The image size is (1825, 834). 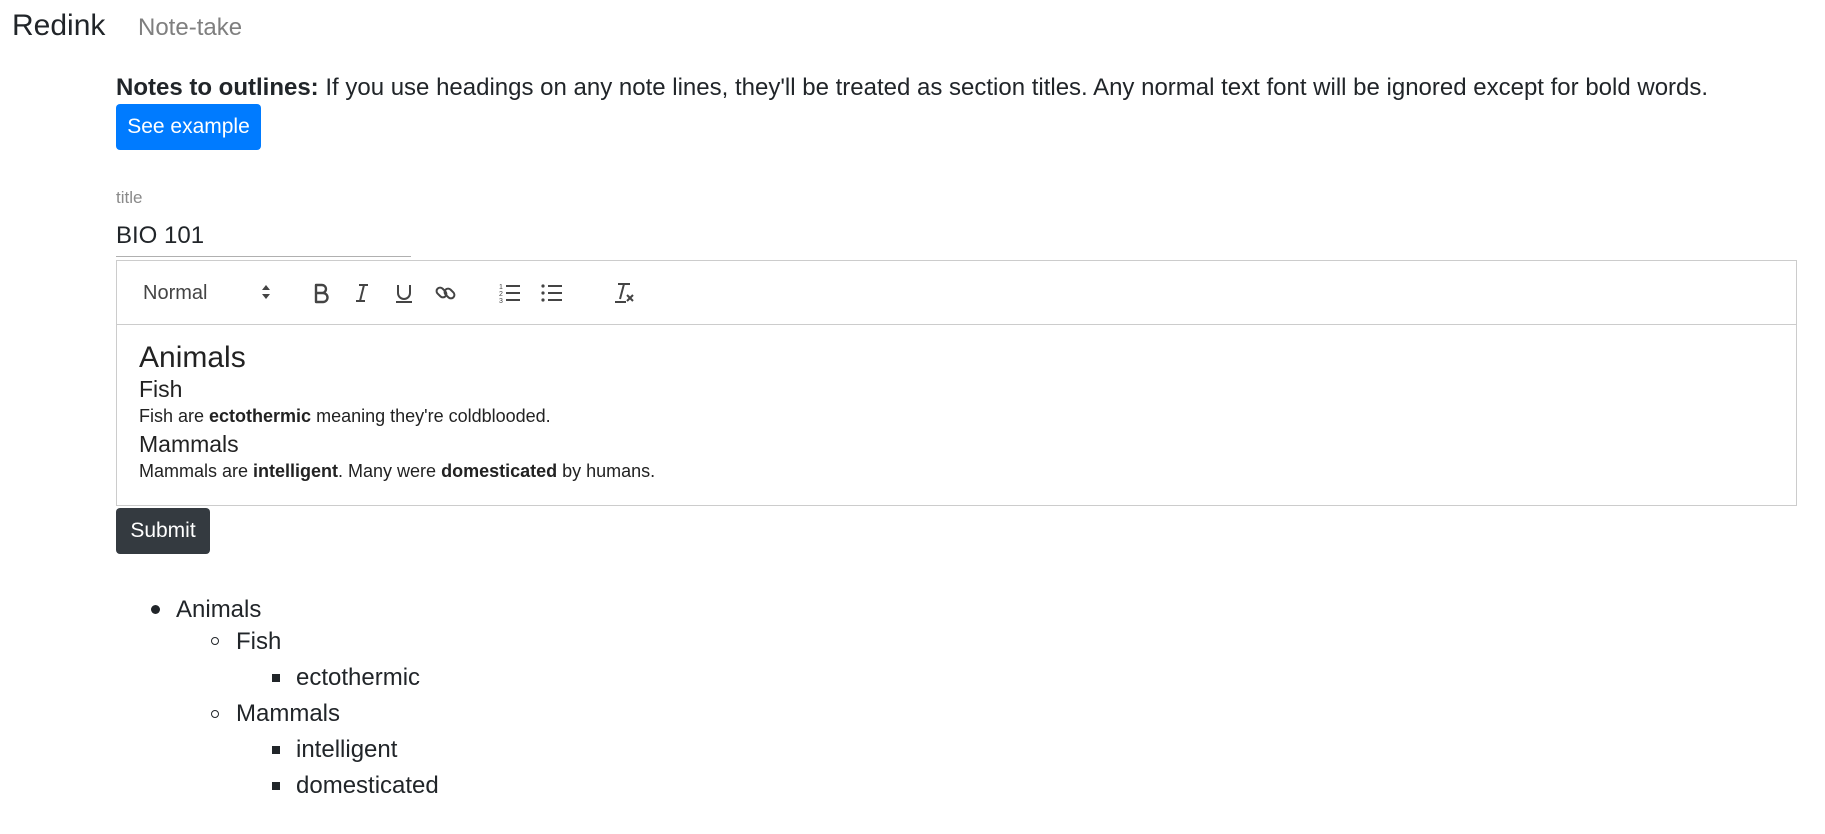 I want to click on bold-term: ectothermic, so click(x=260, y=416).